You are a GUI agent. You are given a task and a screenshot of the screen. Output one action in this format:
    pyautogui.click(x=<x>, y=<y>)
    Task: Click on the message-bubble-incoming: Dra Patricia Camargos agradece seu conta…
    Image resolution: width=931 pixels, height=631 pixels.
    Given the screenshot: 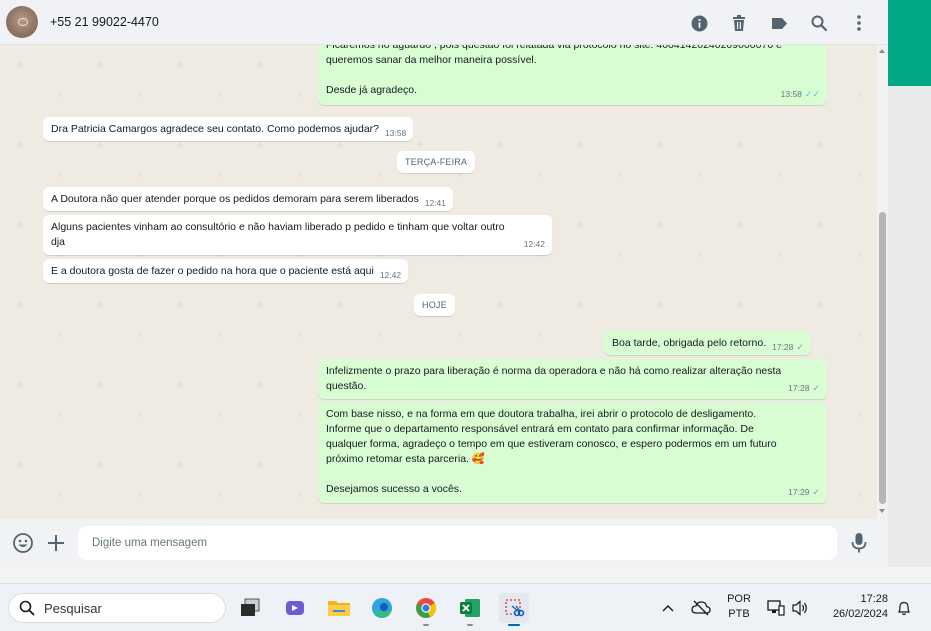 What is the action you would take?
    pyautogui.click(x=228, y=129)
    